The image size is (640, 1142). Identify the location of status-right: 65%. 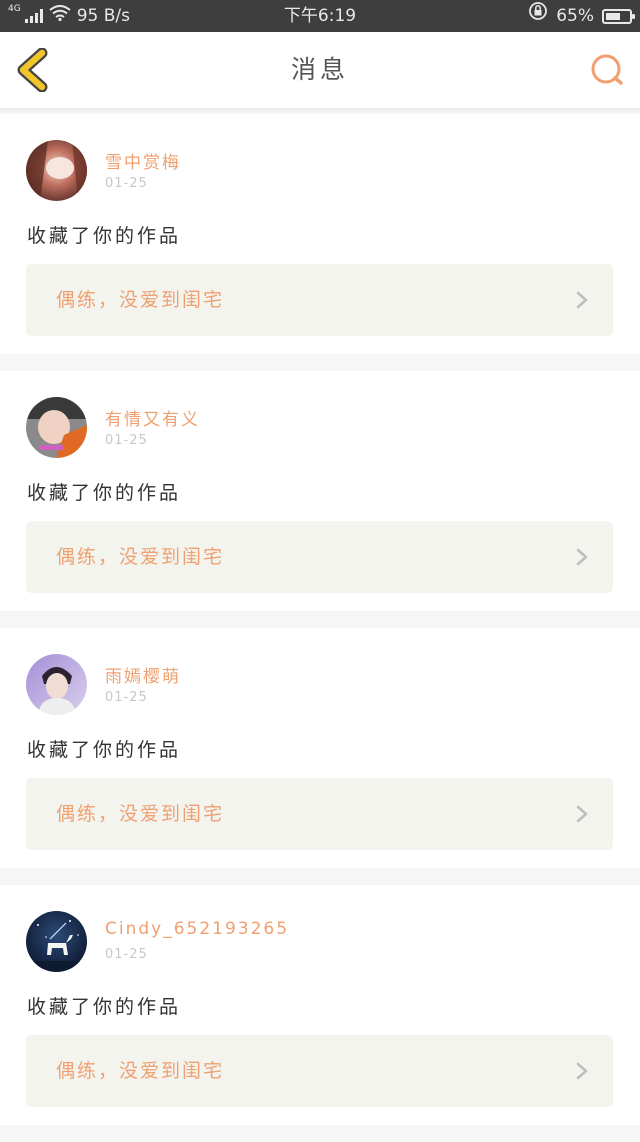
(581, 16).